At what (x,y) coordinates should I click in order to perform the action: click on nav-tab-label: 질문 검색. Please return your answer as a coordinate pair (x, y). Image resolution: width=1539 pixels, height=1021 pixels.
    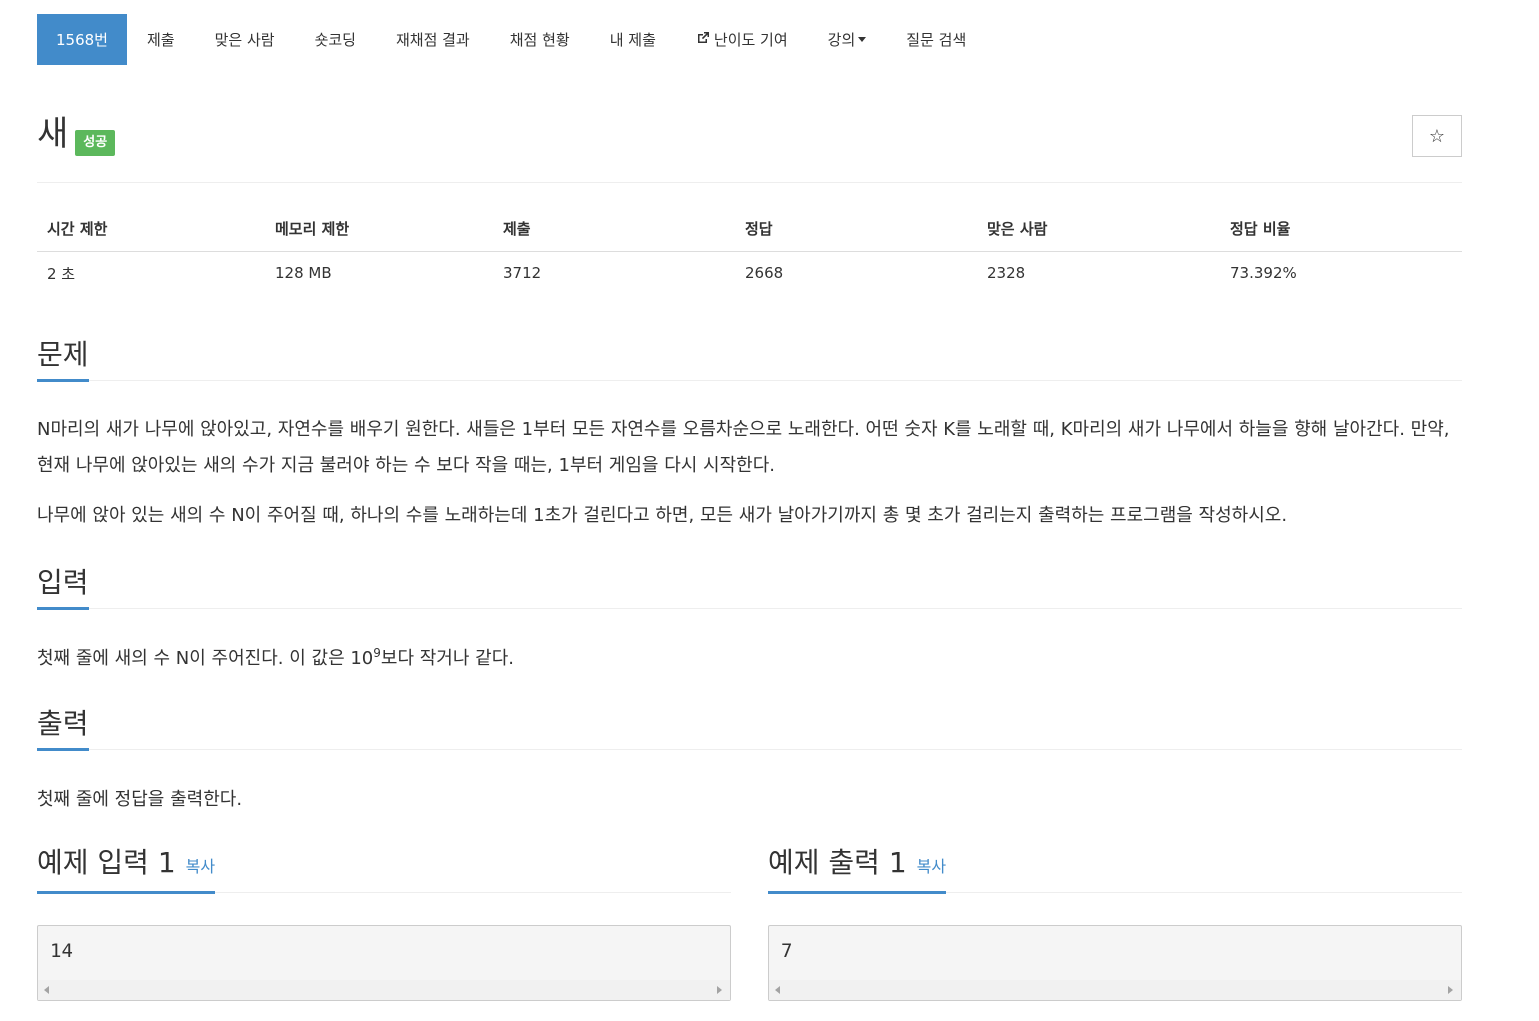
    Looking at the image, I should click on (936, 40).